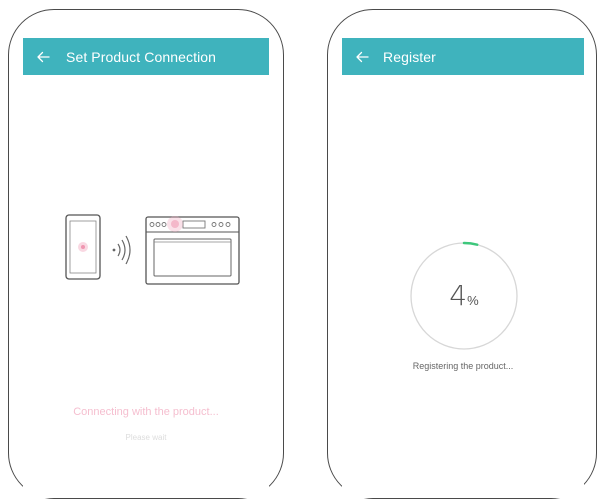 This screenshot has height=499, width=597. Describe the element at coordinates (473, 300) in the screenshot. I see `progress-unit: %` at that location.